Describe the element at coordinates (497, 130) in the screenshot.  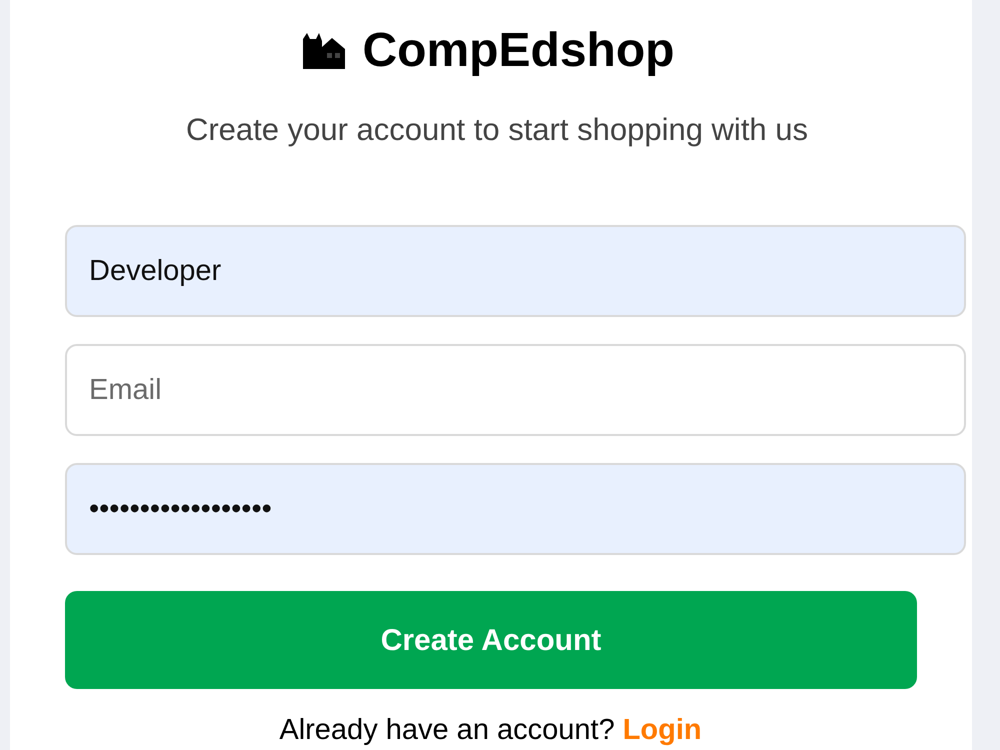
I see `subtitle: Create your account to start shopping with us` at that location.